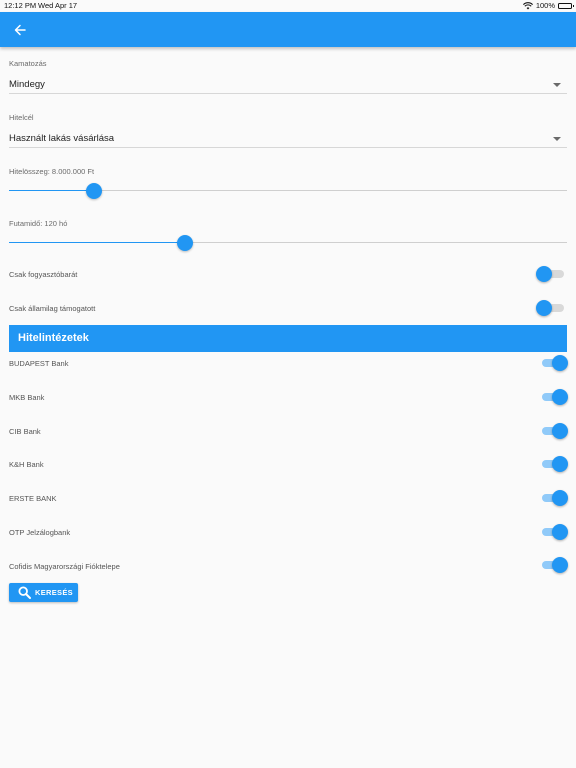  What do you see at coordinates (39, 363) in the screenshot?
I see `bank-label-budapest: BUDAPEST Bank` at bounding box center [39, 363].